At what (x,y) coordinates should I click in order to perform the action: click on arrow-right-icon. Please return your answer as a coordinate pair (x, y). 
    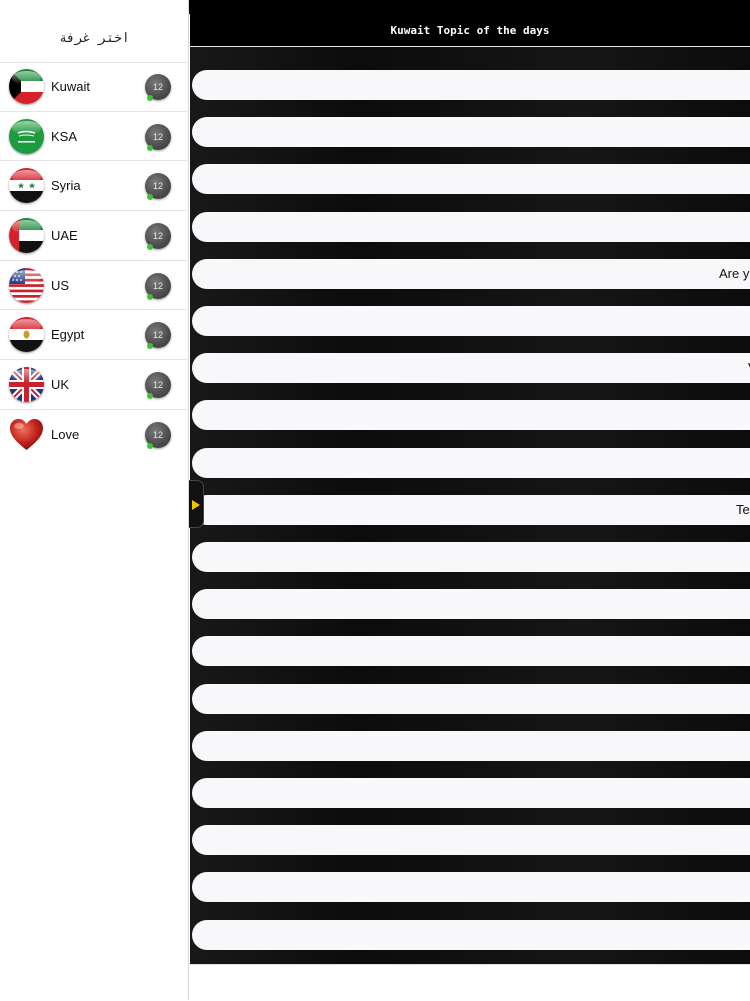
    Looking at the image, I should click on (196, 505).